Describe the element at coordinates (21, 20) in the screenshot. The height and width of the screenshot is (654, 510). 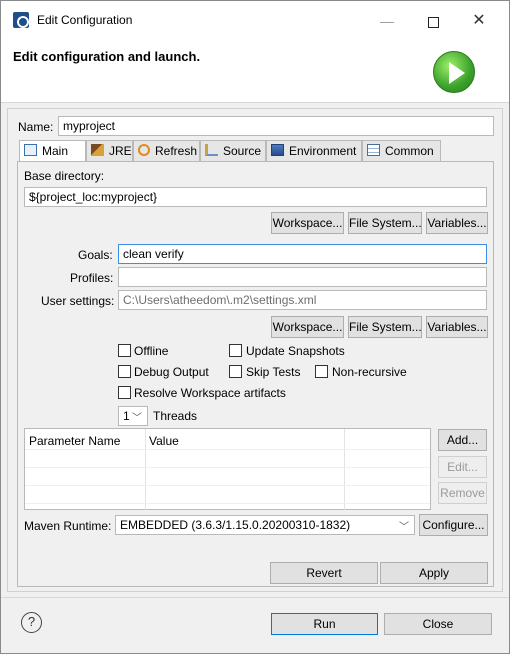
I see `eclipse-app-icon` at that location.